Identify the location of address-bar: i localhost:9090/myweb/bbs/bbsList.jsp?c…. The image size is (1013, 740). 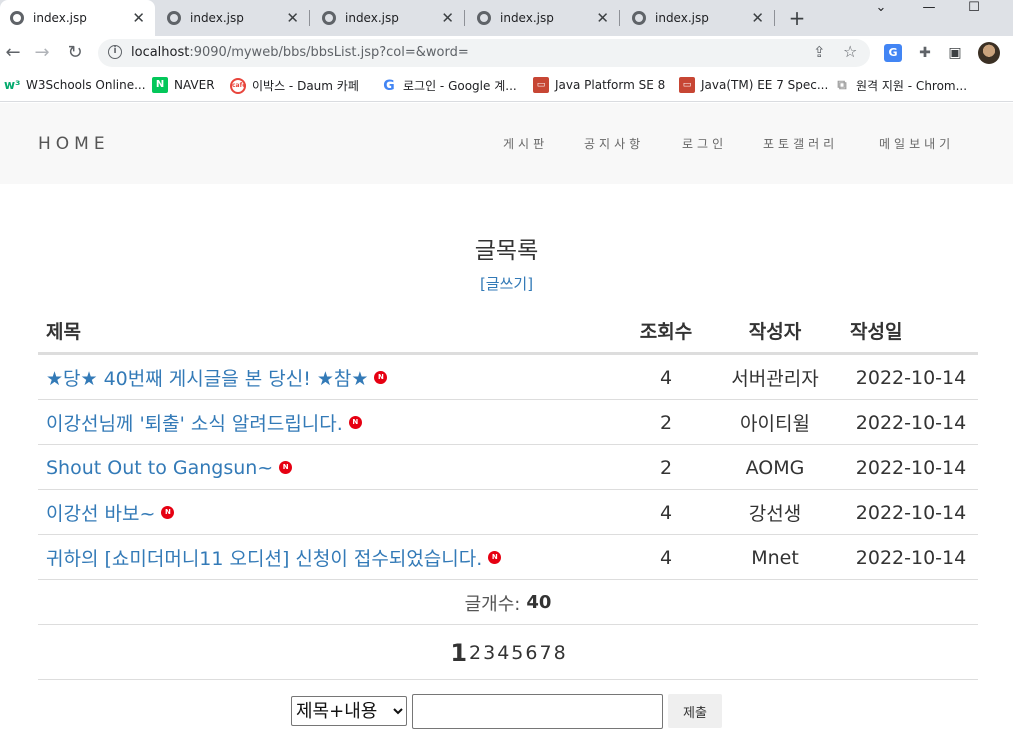
(484, 53).